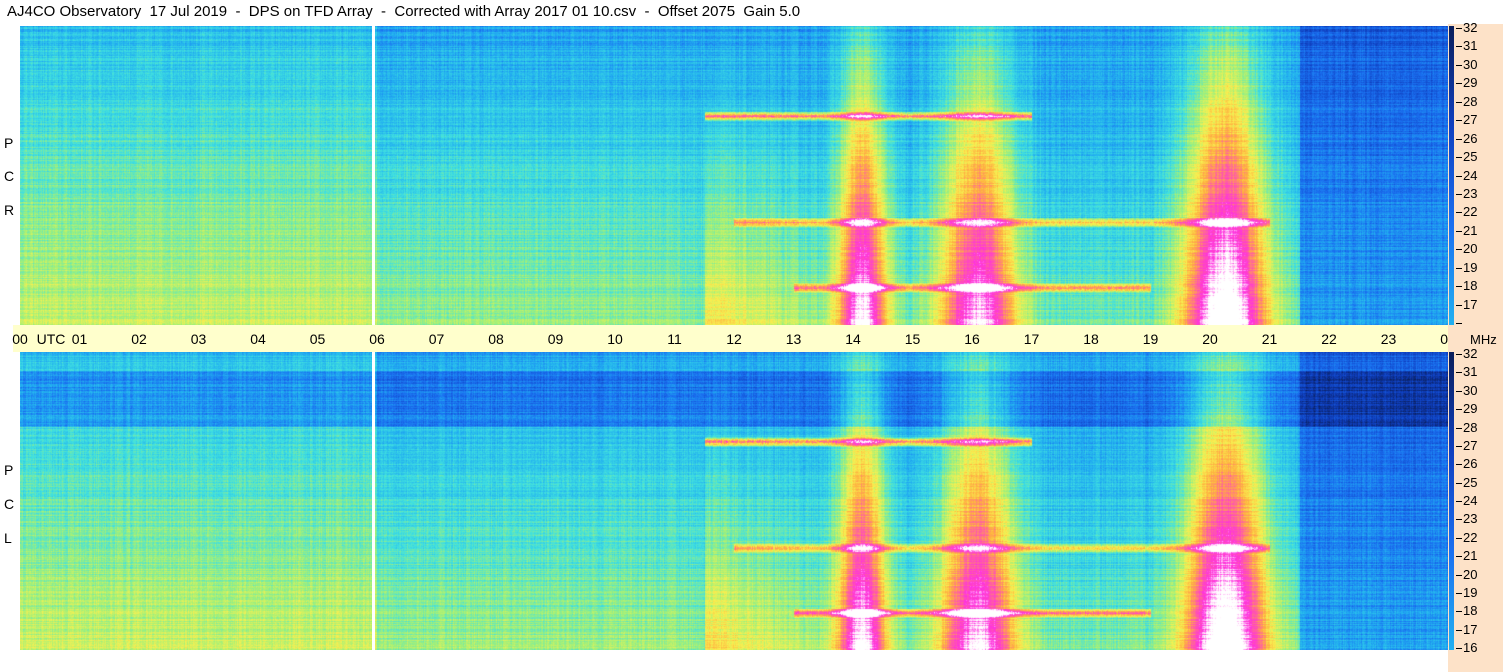 This screenshot has height=672, width=1503. What do you see at coordinates (1269, 339) in the screenshot?
I see `utc-tick-label: 21` at bounding box center [1269, 339].